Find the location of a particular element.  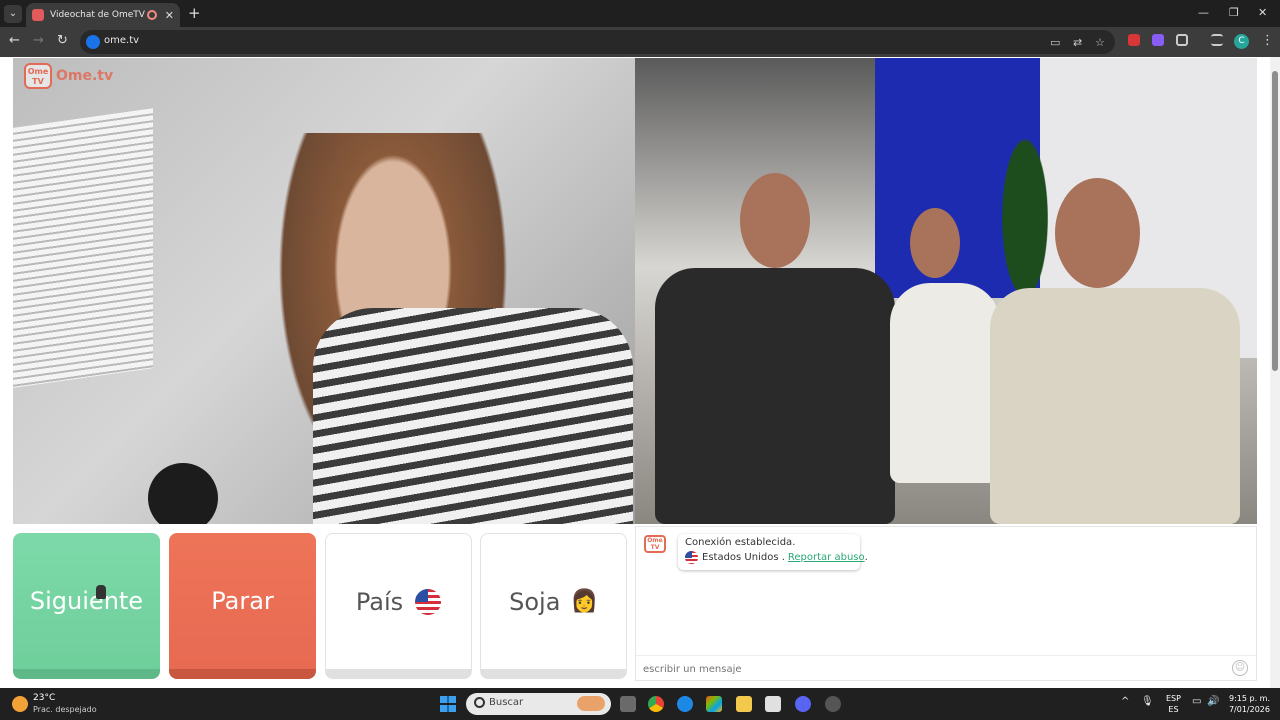

extension-red-icon is located at coordinates (1134, 40).